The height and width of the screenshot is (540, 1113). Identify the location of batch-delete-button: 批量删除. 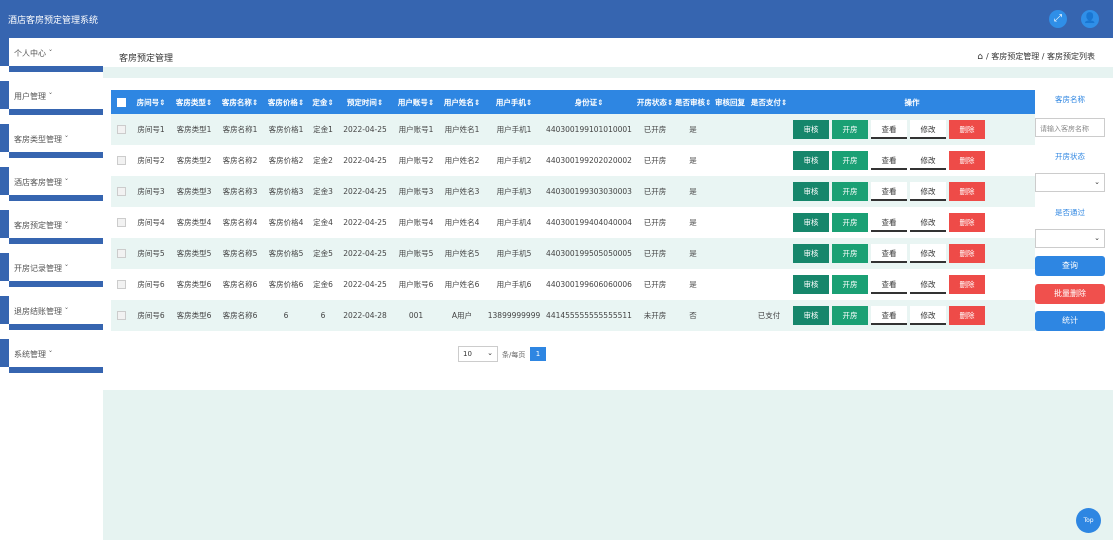
(1070, 294).